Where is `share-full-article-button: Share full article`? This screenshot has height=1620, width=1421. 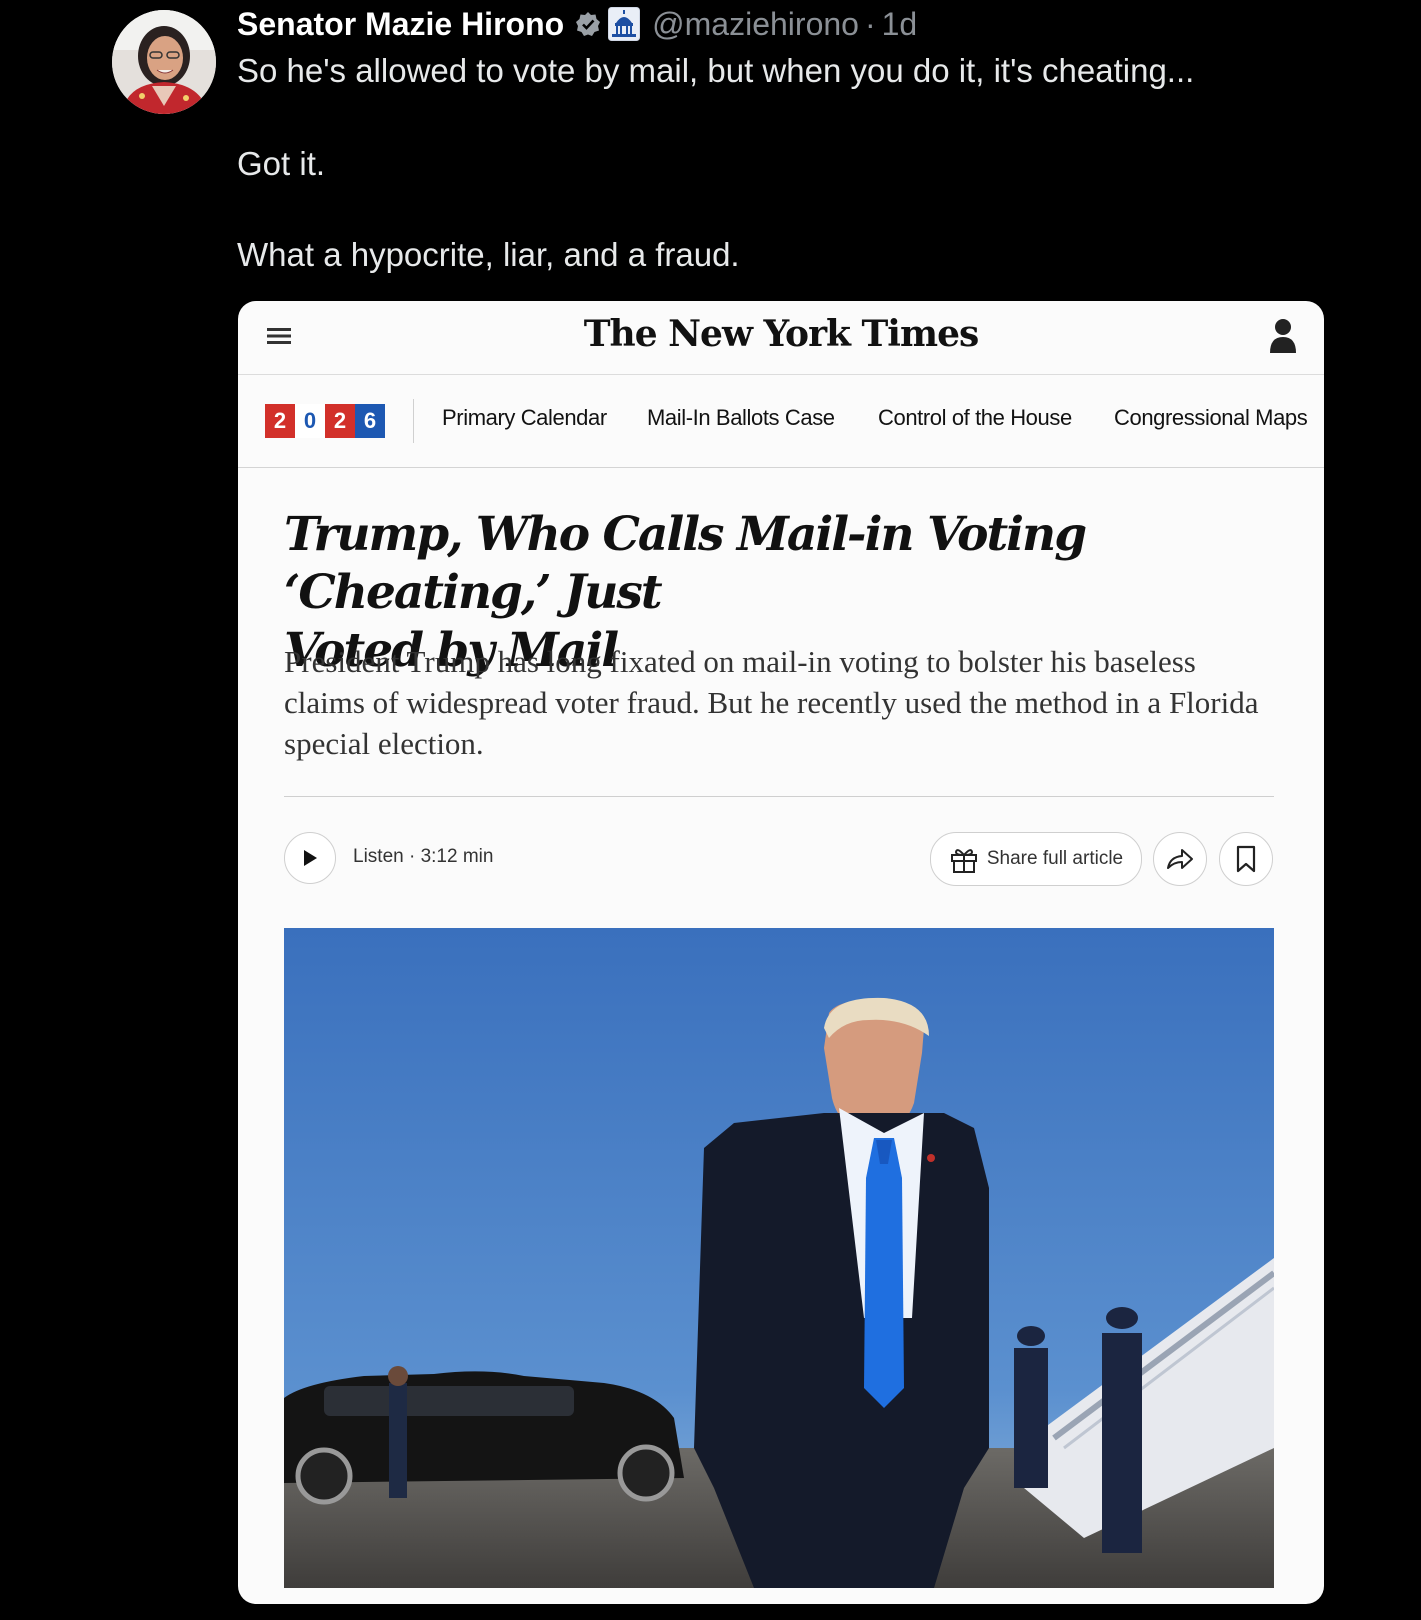
share-full-article-button: Share full article is located at coordinates (1036, 859).